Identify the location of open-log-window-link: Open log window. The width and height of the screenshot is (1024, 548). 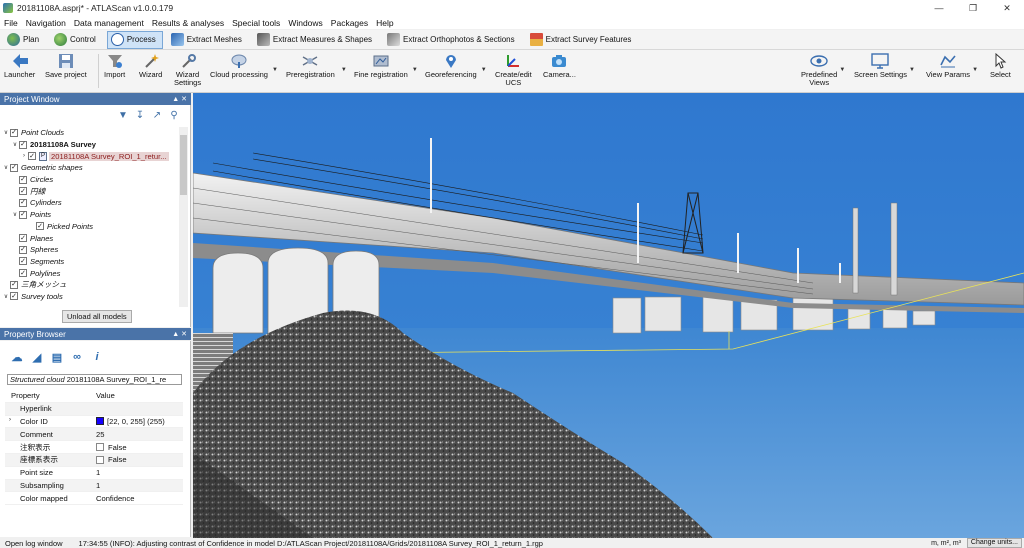
(34, 543).